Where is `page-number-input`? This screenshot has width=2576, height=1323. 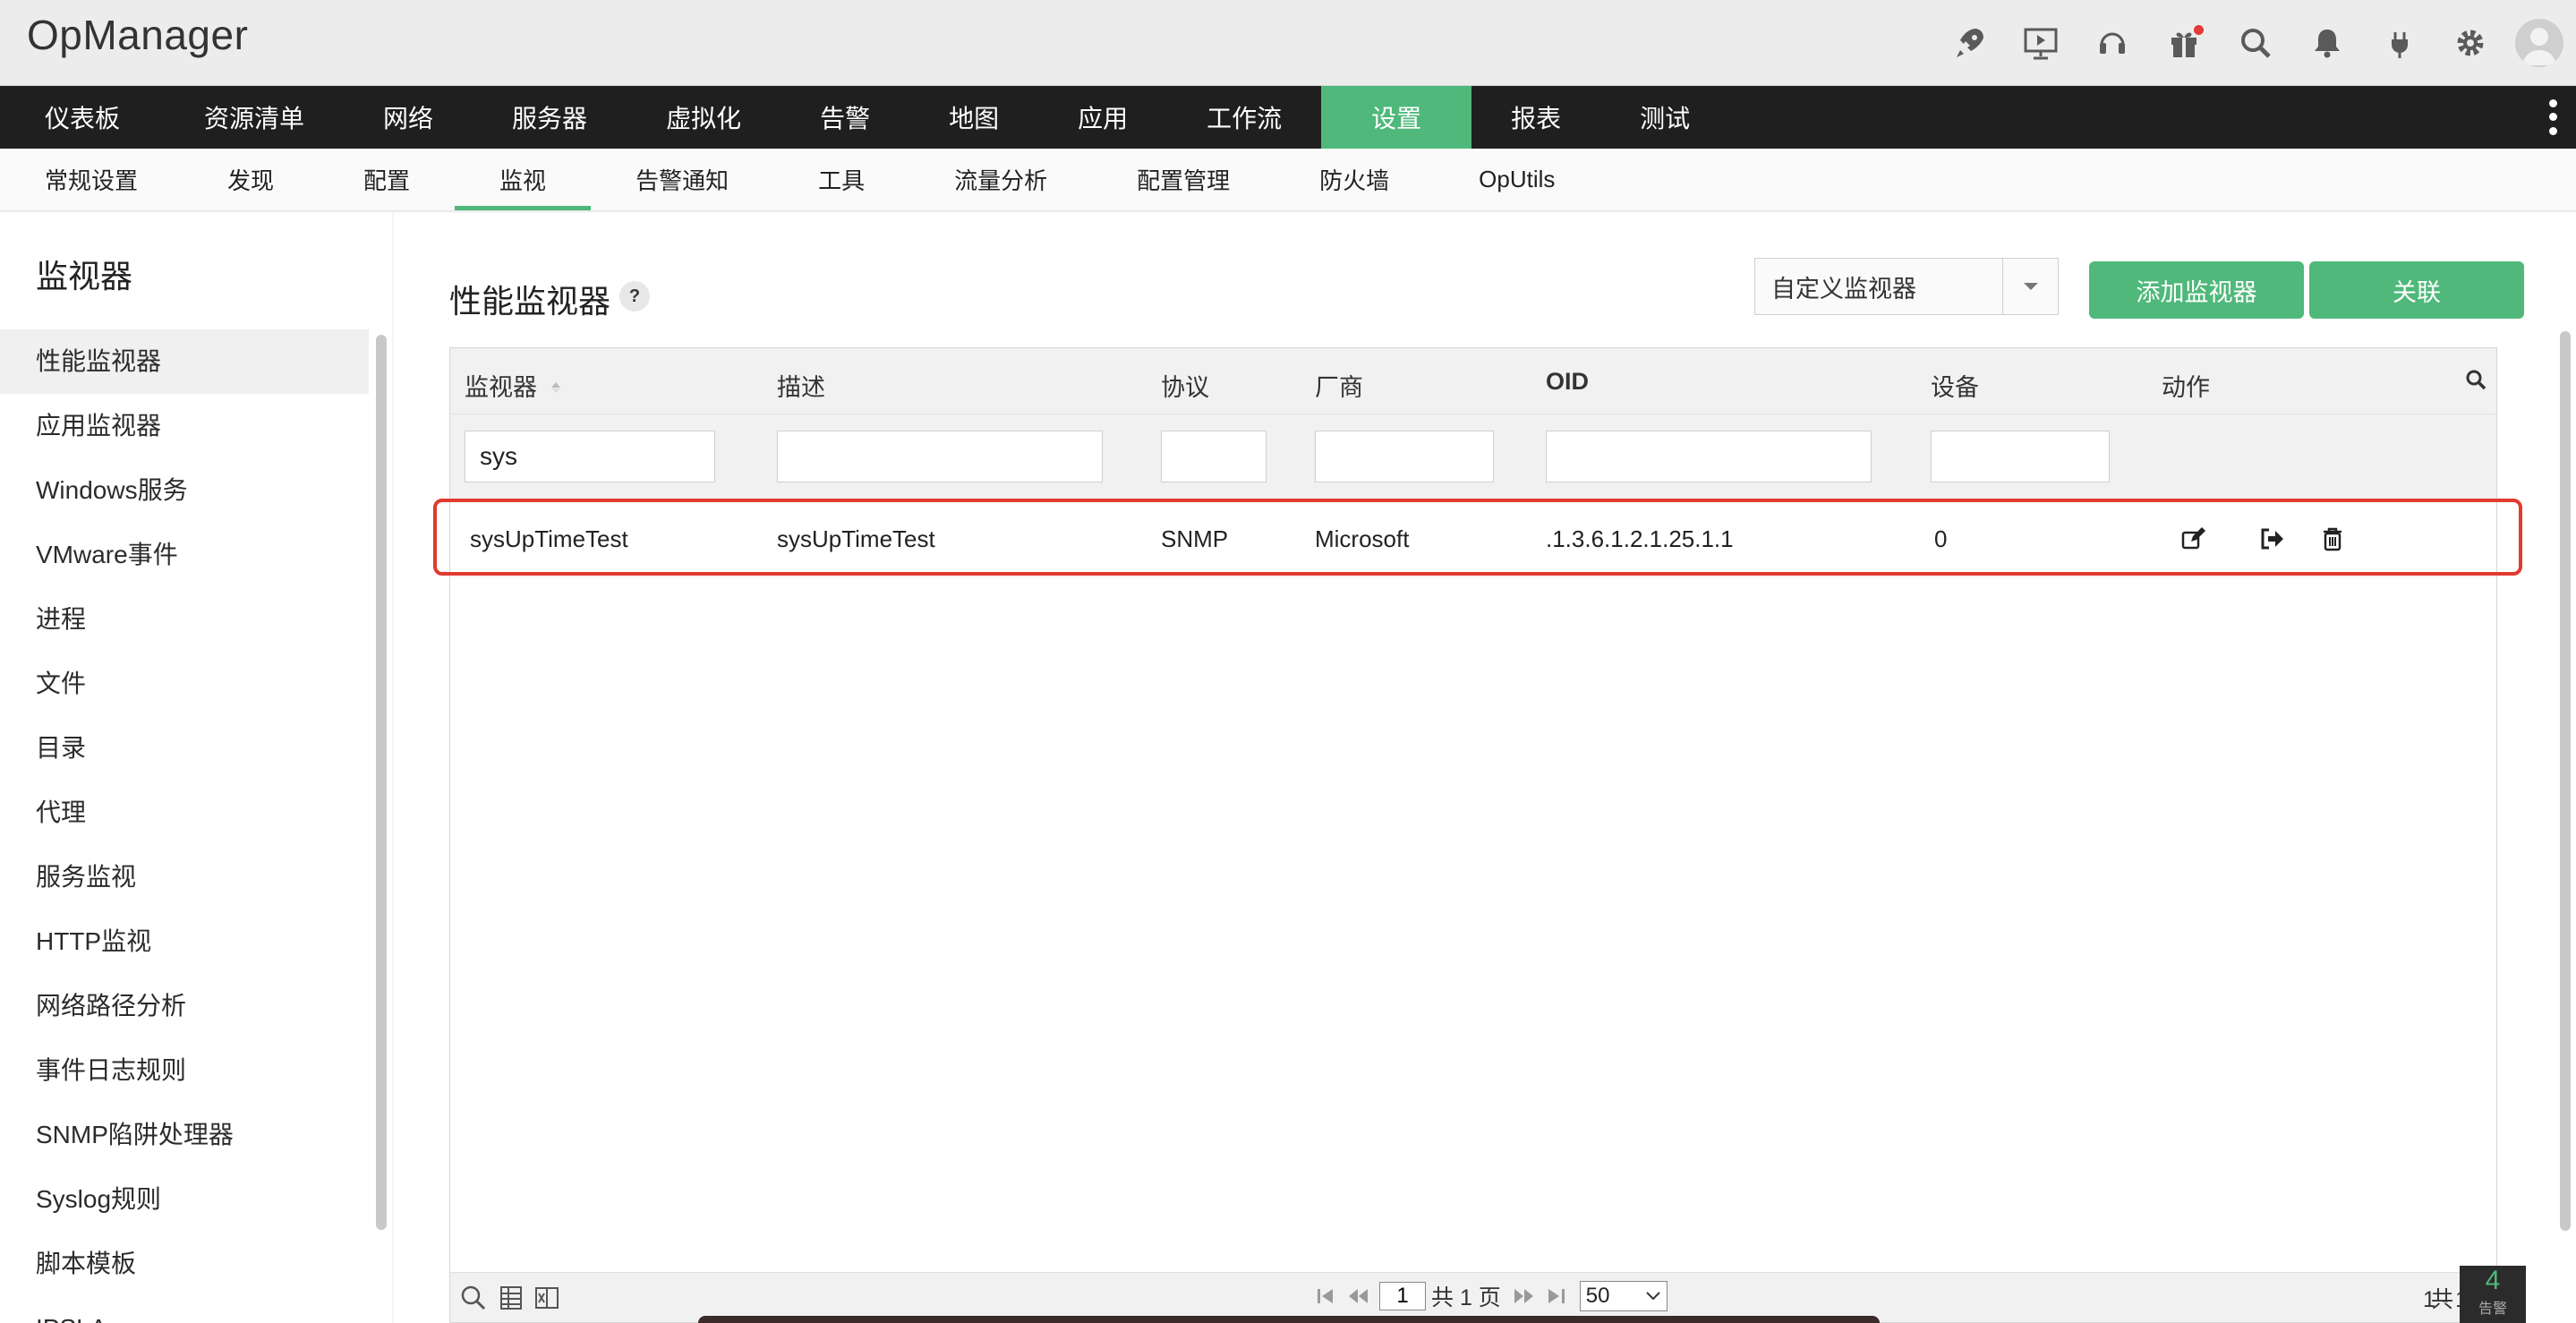
page-number-input is located at coordinates (1402, 1296).